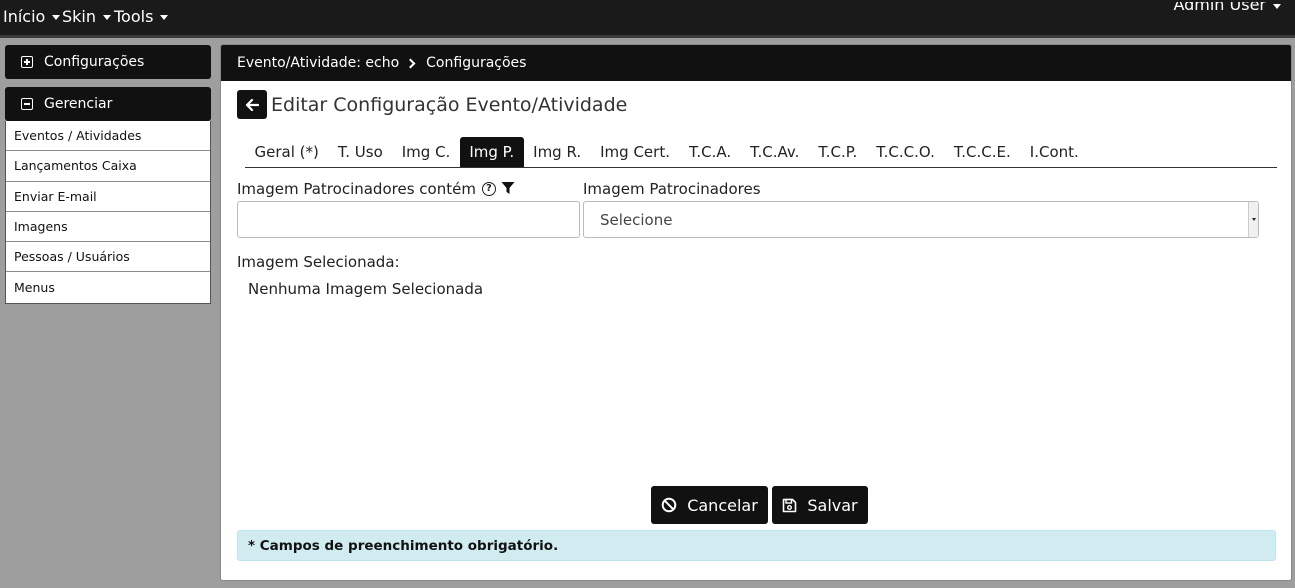 This screenshot has height=588, width=1295. What do you see at coordinates (921, 219) in the screenshot?
I see `imagem-patrocinadores-select: Selecione` at bounding box center [921, 219].